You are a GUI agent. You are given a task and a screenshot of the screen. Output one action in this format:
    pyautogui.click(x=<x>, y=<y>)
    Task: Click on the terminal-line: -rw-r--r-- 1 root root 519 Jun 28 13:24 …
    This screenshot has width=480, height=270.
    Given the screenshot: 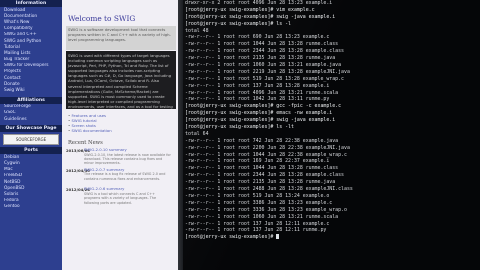 What is the action you would take?
    pyautogui.click(x=257, y=195)
    